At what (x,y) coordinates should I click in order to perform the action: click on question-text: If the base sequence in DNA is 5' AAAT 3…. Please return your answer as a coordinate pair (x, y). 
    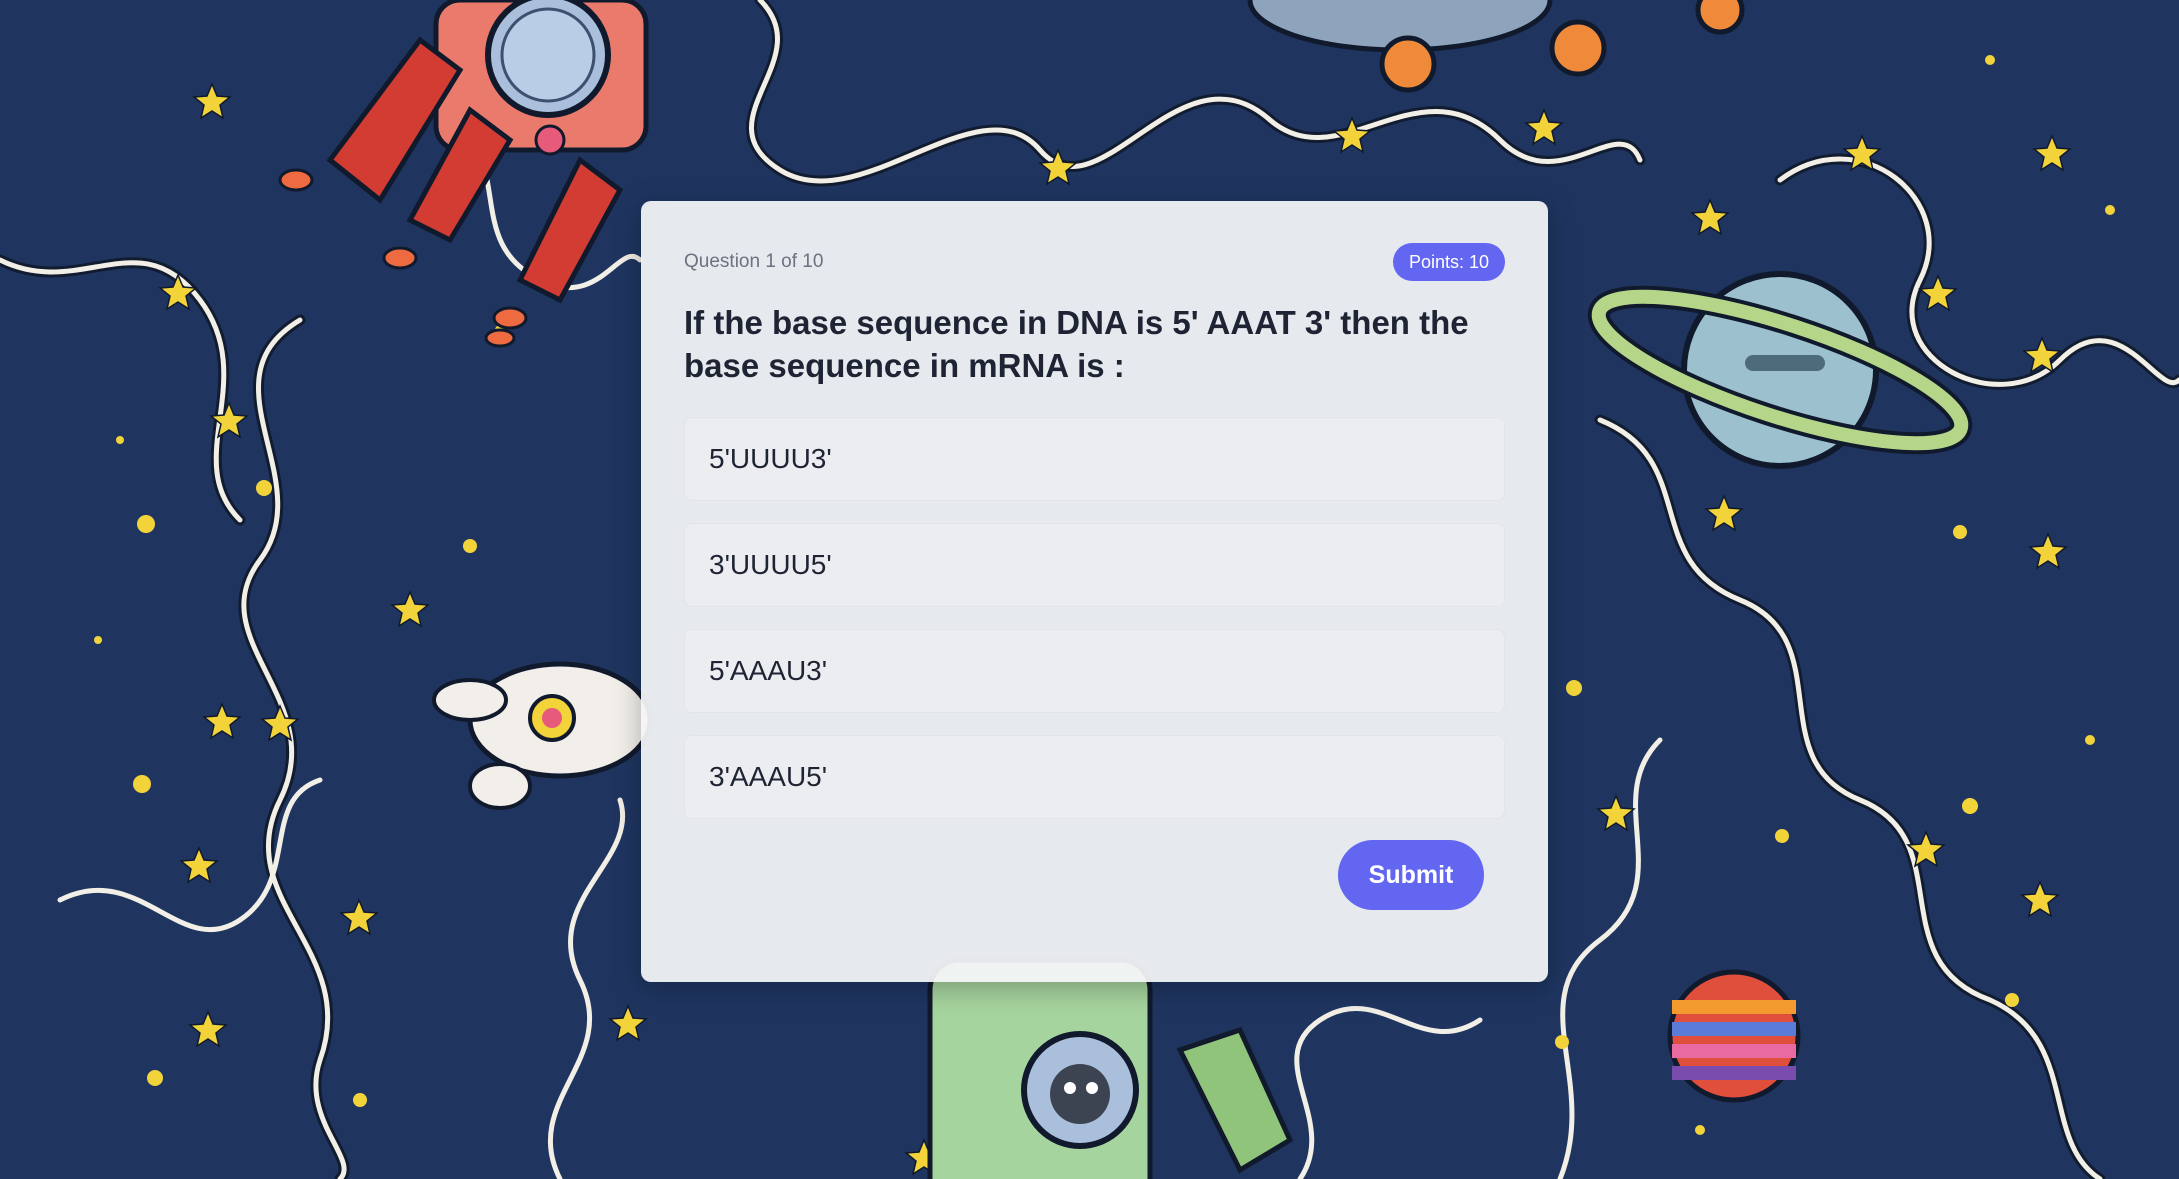
    Looking at the image, I should click on (1076, 344).